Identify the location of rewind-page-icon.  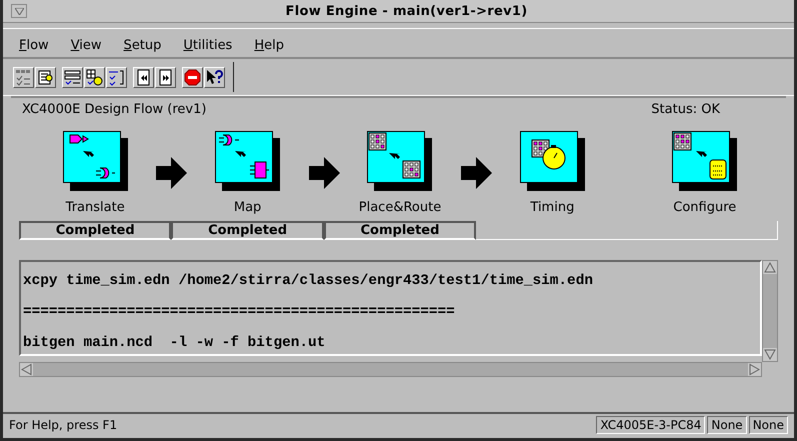
(143, 77).